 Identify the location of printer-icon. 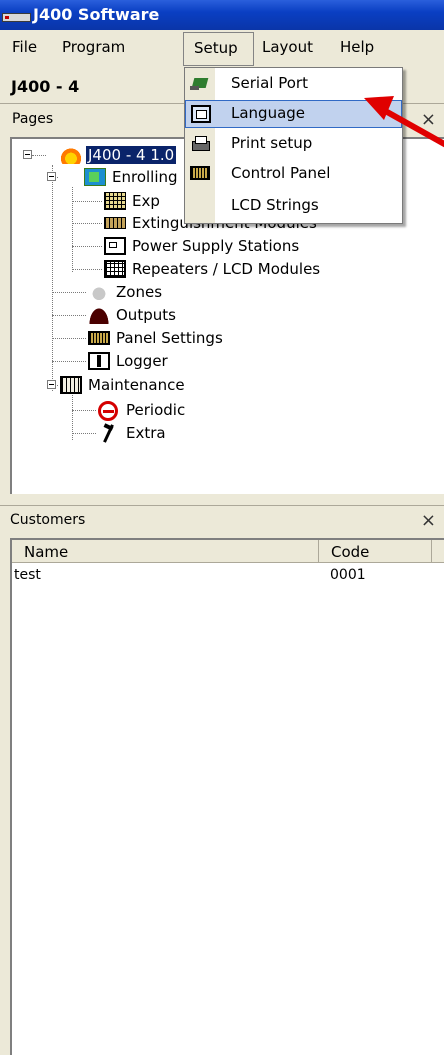
(200, 143).